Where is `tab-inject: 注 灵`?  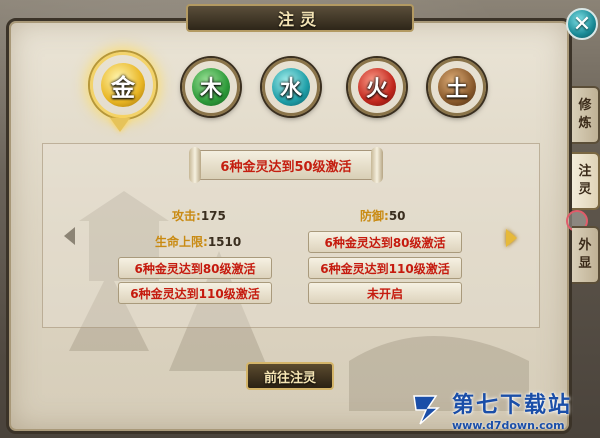
tab-inject: 注 灵 is located at coordinates (586, 181).